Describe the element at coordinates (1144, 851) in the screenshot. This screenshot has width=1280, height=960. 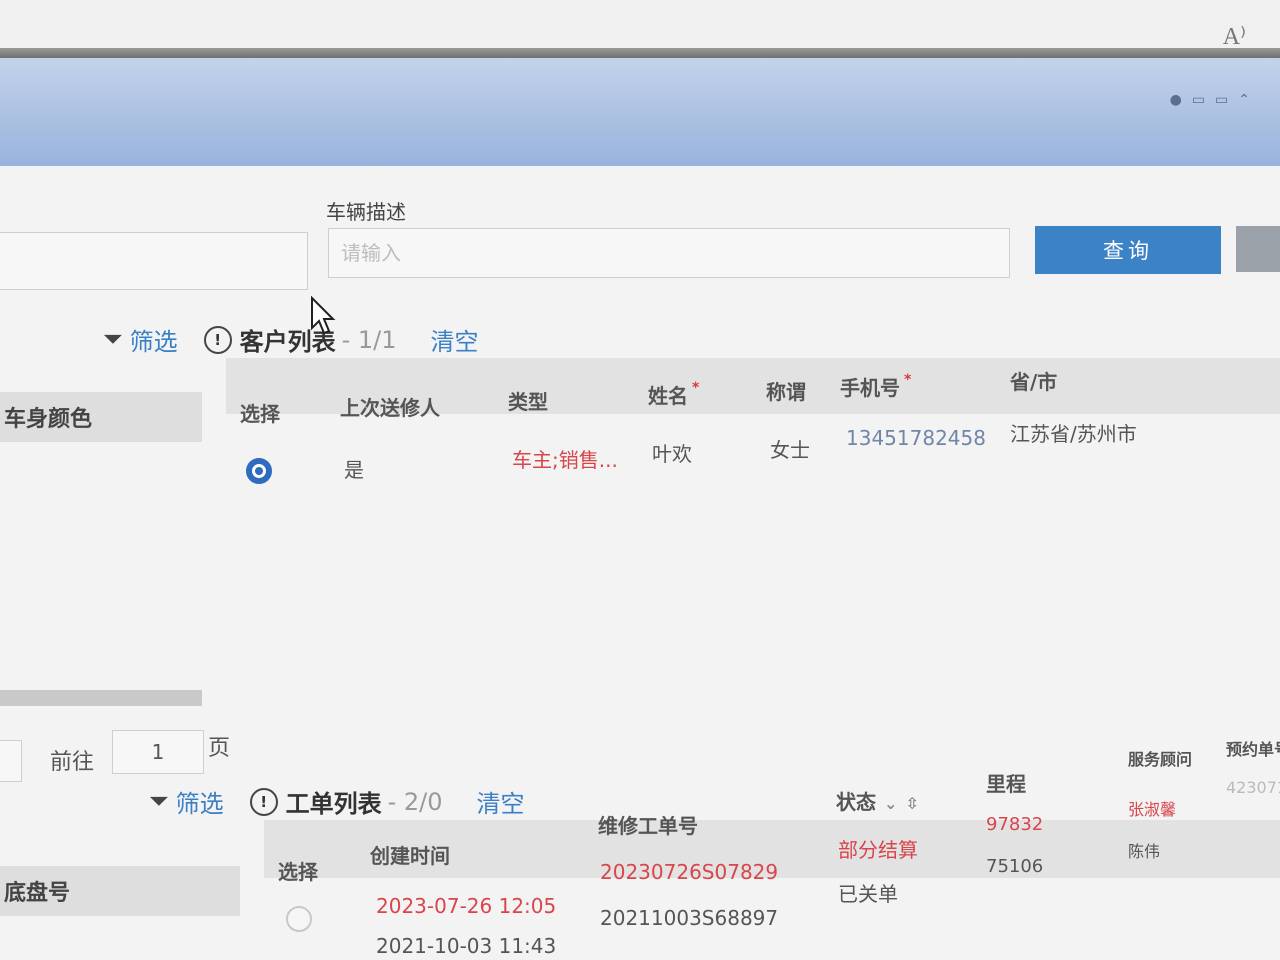
I see `cell-advisor: 陈伟` at that location.